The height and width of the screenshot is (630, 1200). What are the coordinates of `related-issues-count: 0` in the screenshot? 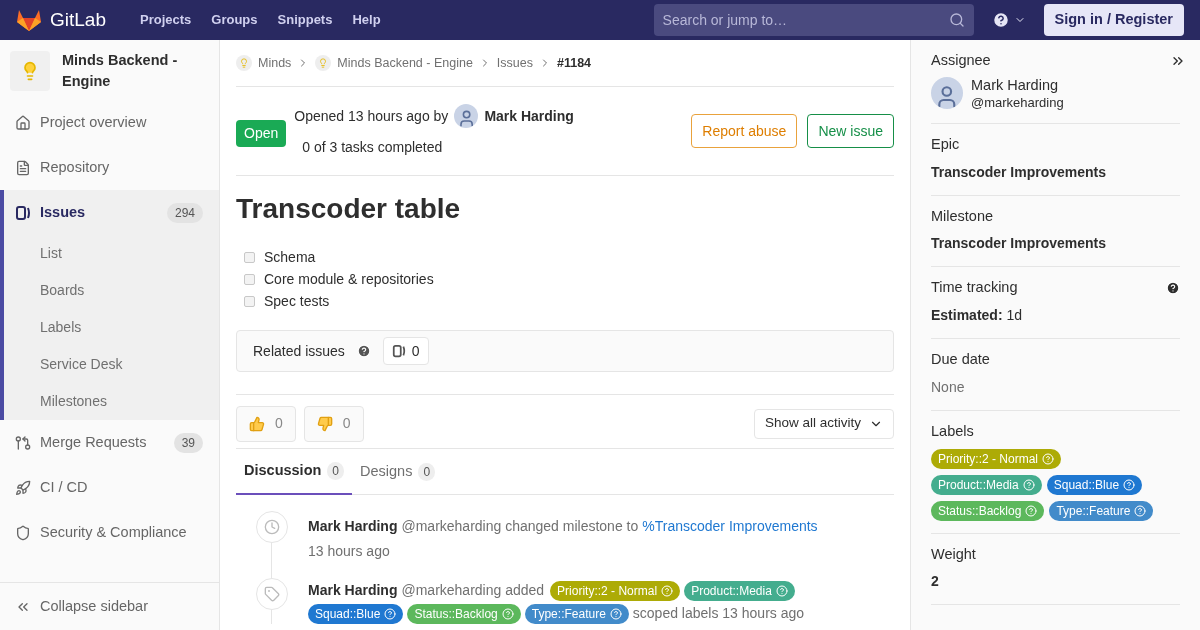 It's located at (405, 351).